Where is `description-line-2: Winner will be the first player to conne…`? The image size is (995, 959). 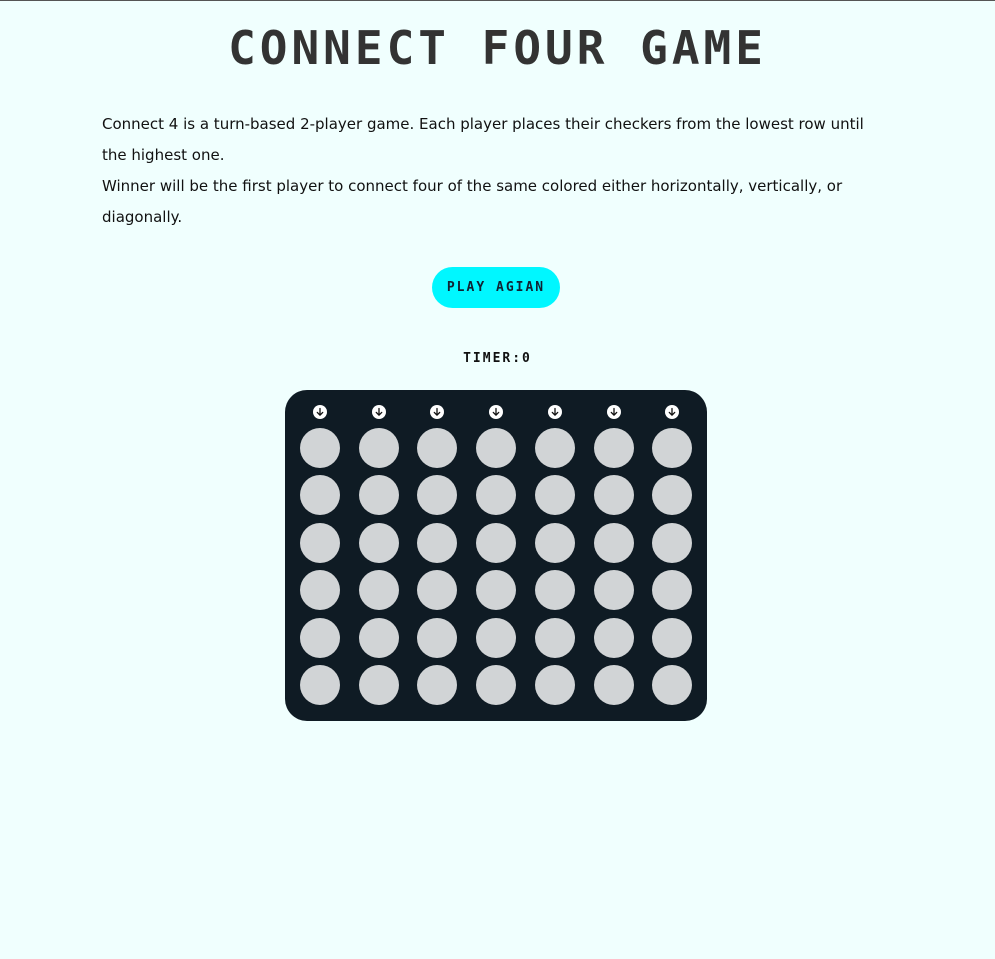
description-line-2: Winner will be the first player to conne… is located at coordinates (472, 201).